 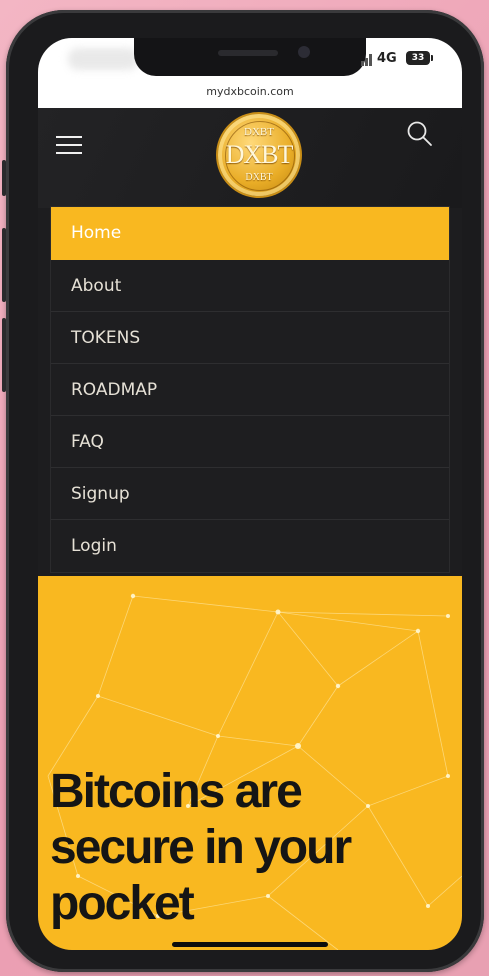 I want to click on nav-item-tokens: TOKENS, so click(x=250, y=338).